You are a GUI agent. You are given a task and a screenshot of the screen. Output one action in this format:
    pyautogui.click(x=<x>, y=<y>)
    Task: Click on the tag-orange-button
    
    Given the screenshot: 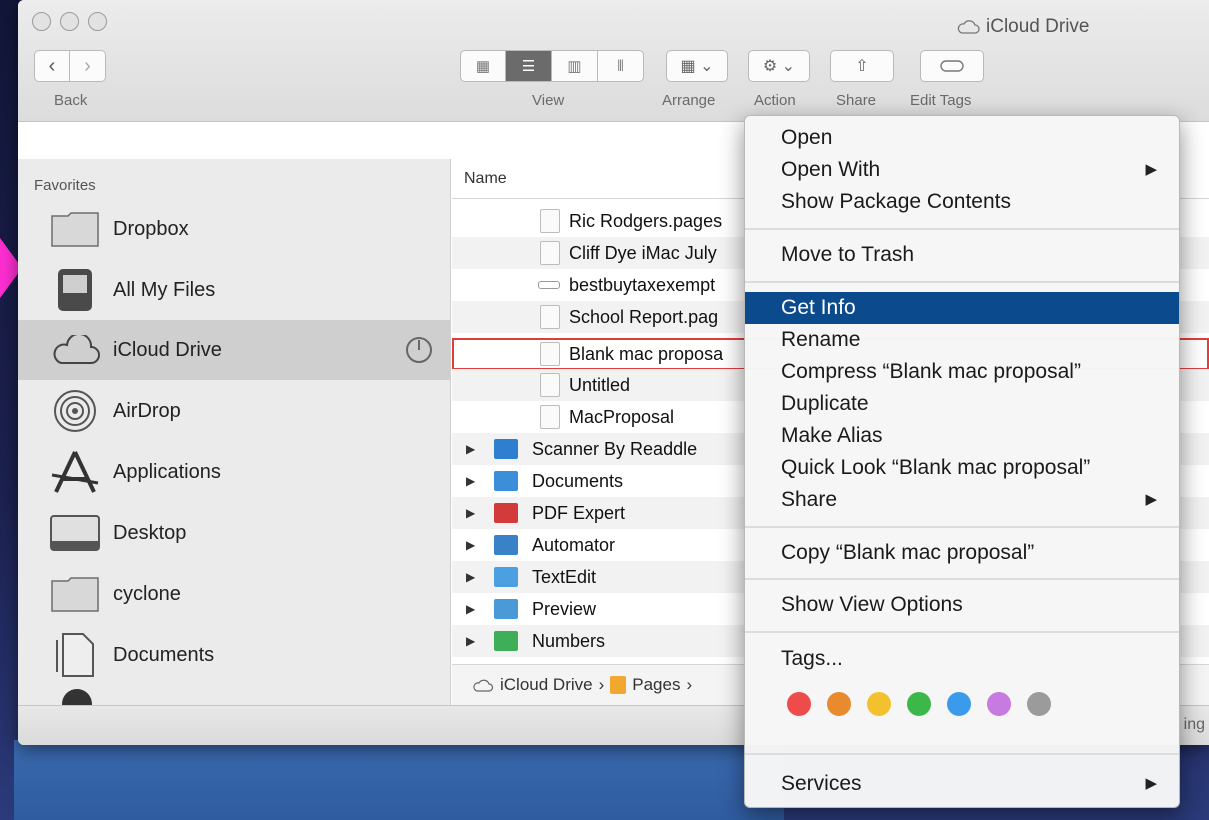 What is the action you would take?
    pyautogui.click(x=839, y=704)
    